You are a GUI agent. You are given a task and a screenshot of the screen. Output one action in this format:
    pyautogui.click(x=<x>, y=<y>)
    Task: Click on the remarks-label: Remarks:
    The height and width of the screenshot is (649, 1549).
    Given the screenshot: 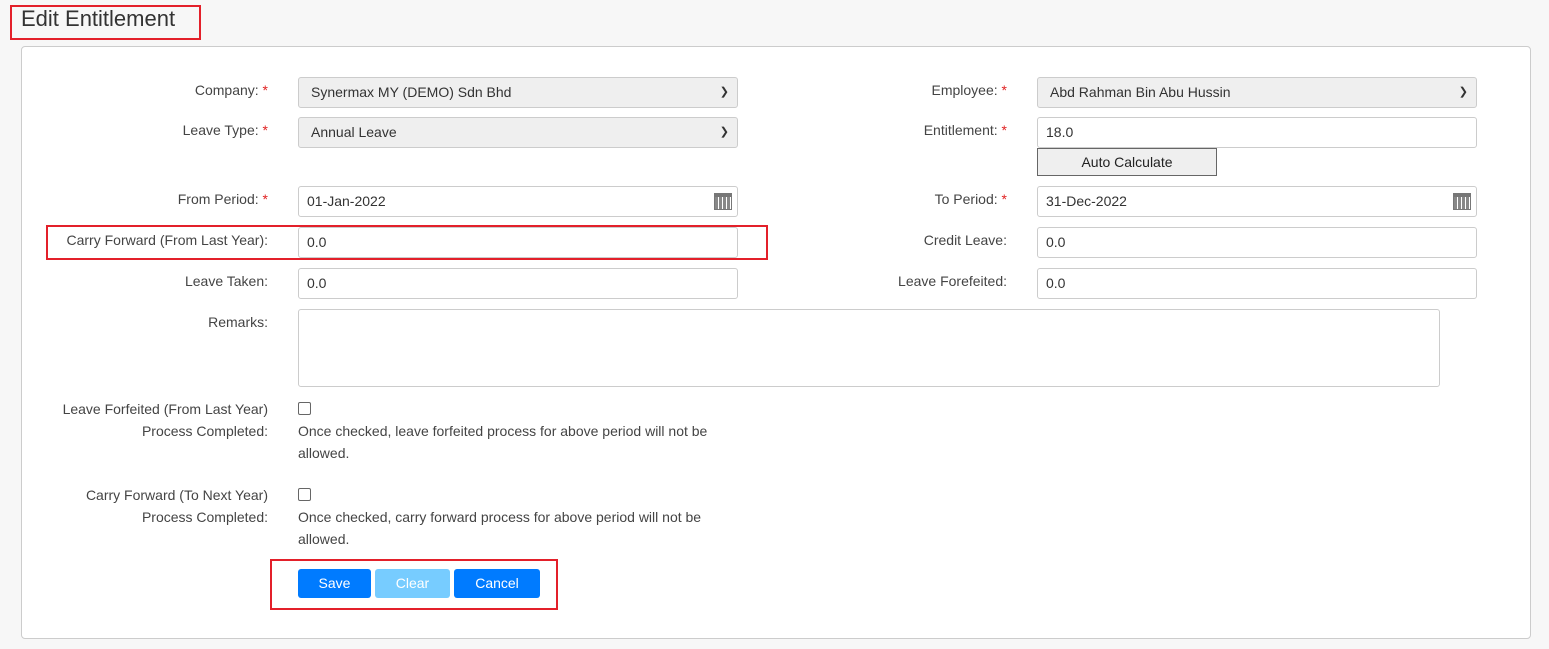 What is the action you would take?
    pyautogui.click(x=238, y=322)
    